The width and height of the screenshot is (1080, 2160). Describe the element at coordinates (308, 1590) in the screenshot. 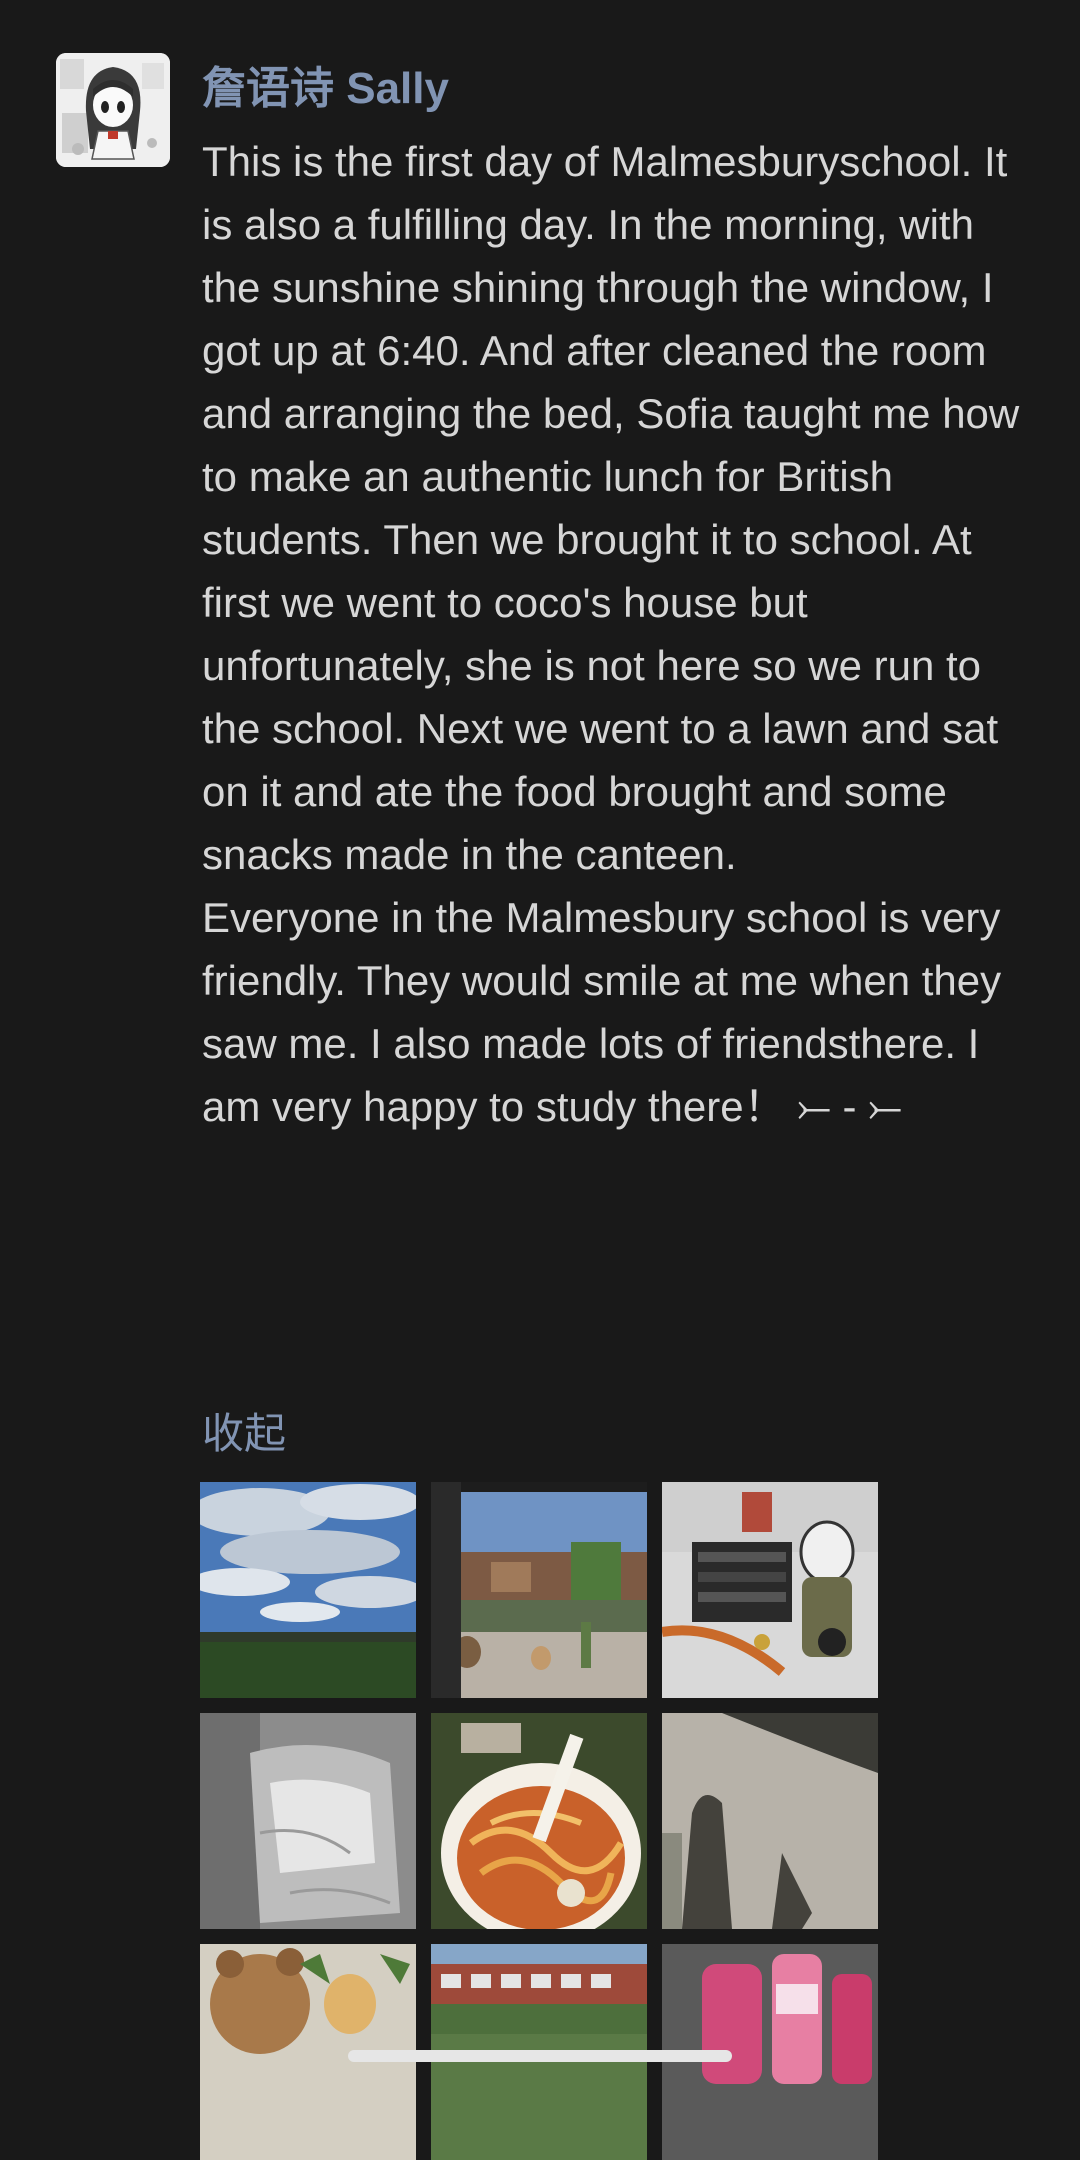

I see `photo-sky-field` at that location.